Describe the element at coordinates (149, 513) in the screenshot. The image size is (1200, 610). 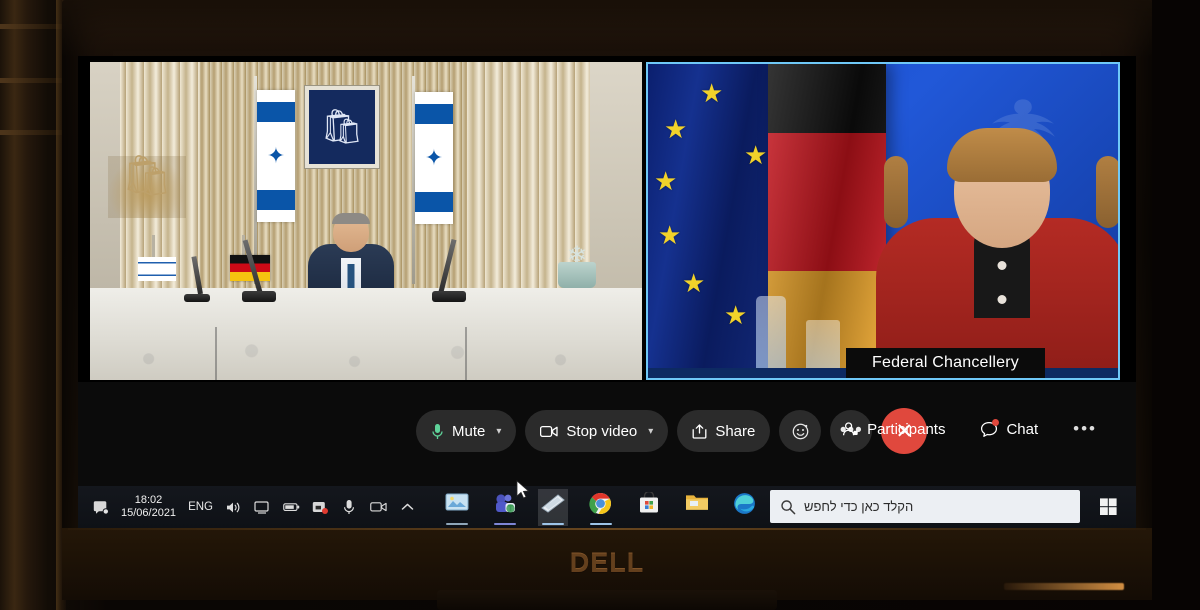
I see `clock-date: 15/06/2021` at that location.